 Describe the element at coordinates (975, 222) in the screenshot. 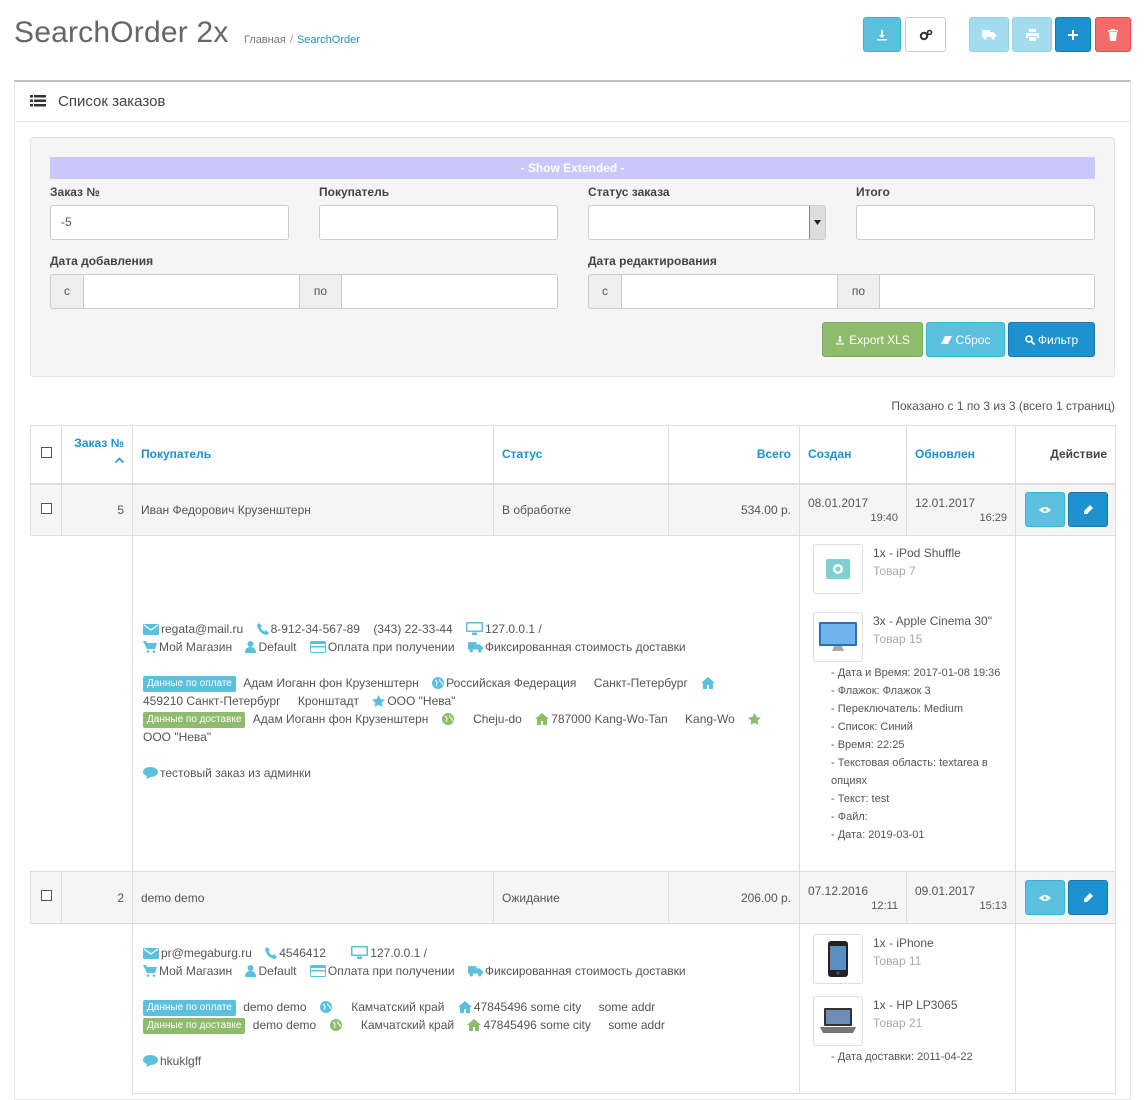

I see `total-input` at that location.